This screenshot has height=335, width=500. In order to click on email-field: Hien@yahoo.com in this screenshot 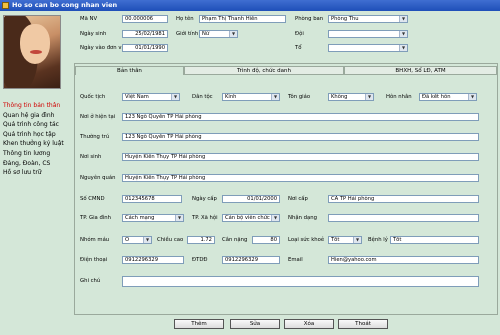, I will do `click(403, 260)`.